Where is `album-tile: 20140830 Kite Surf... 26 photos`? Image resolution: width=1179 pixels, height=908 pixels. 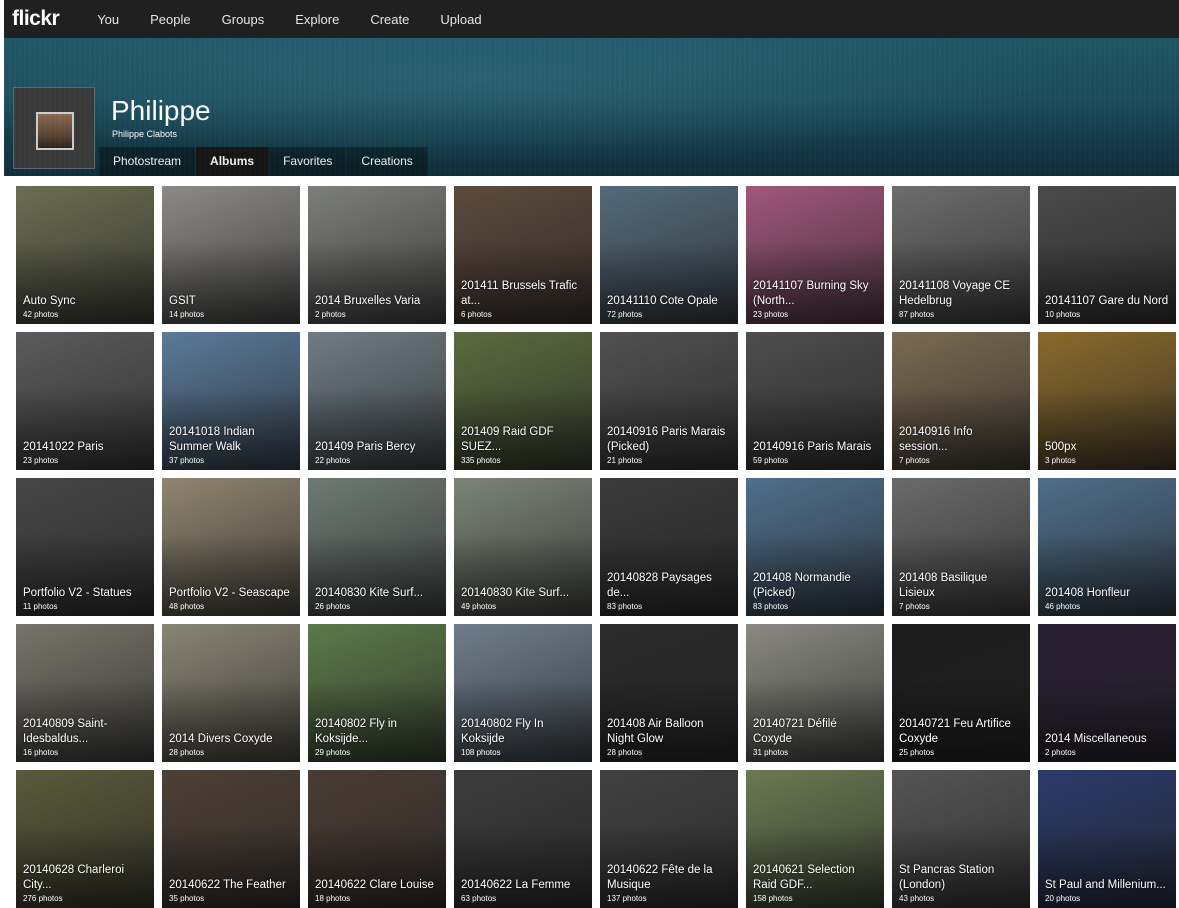
album-tile: 20140830 Kite Surf... 26 photos is located at coordinates (377, 547).